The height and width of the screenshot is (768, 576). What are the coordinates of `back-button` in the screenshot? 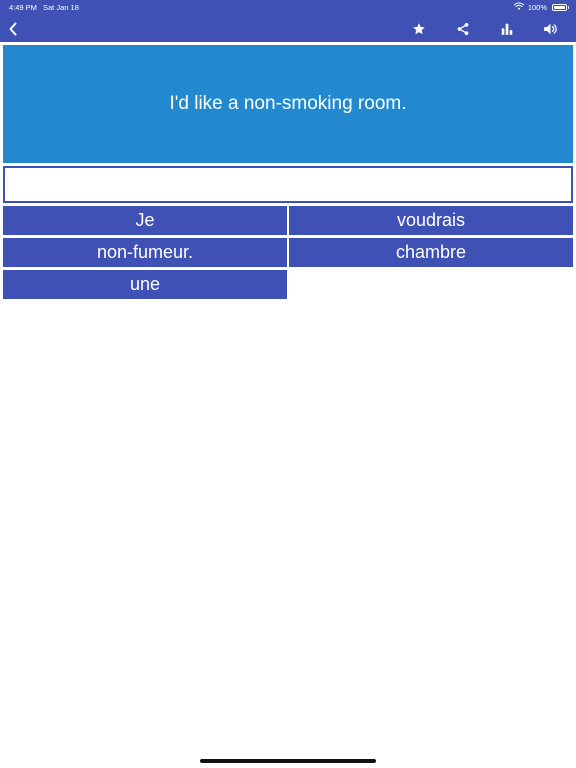 It's located at (13, 29).